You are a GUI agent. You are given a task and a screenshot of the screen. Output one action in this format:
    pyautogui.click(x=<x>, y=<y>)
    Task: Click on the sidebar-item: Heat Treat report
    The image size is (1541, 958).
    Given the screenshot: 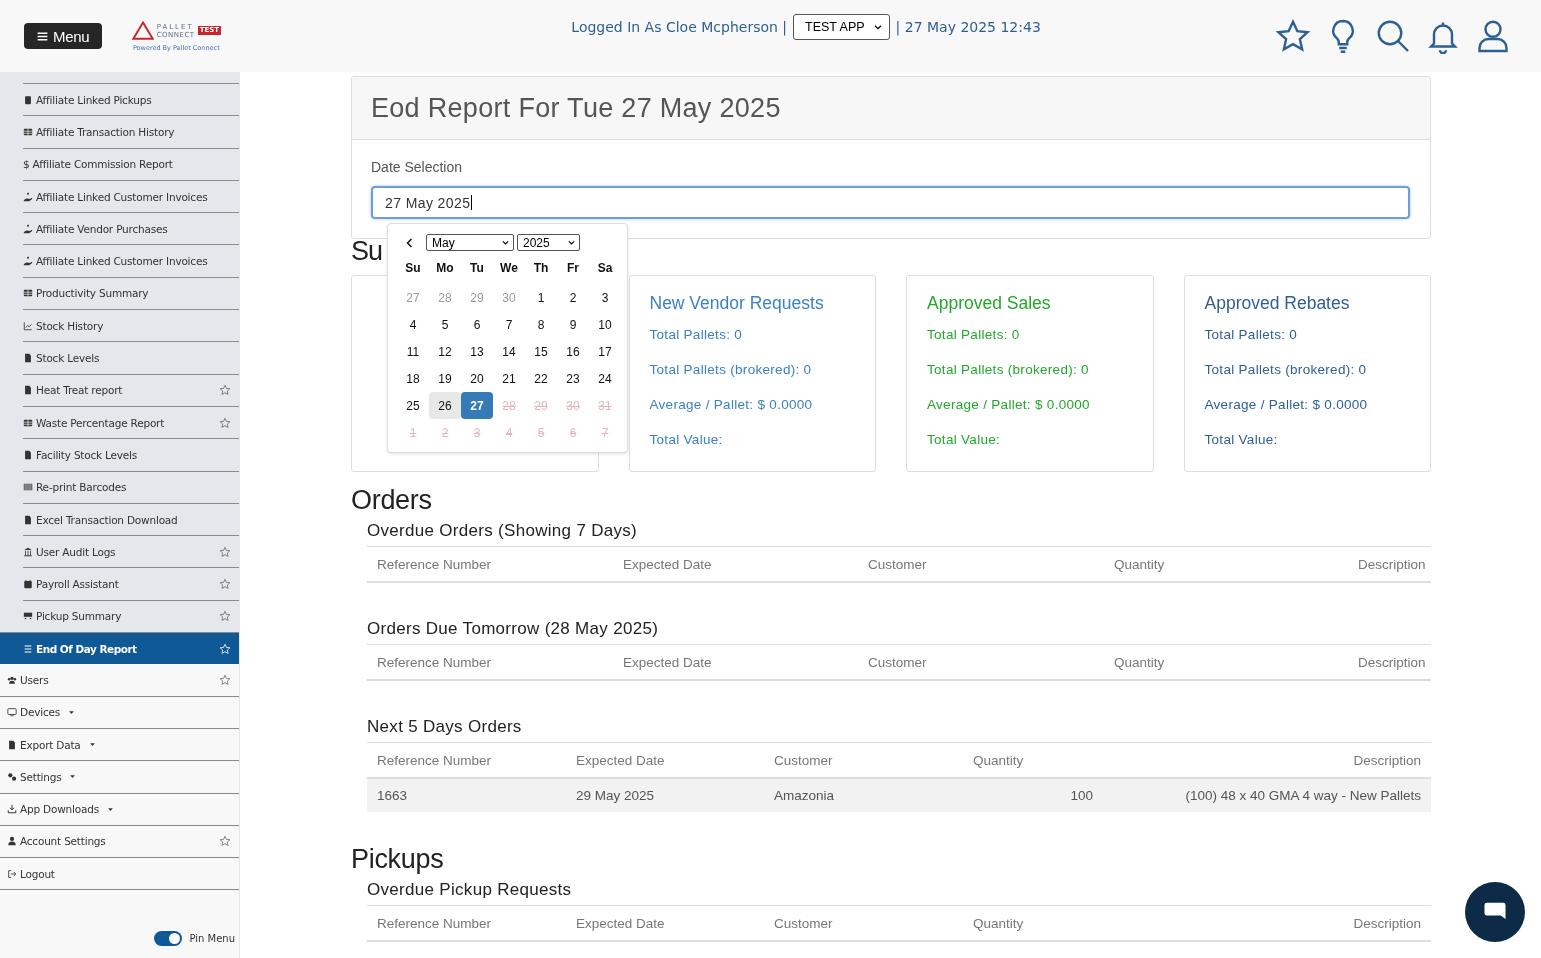 What is the action you would take?
    pyautogui.click(x=131, y=389)
    